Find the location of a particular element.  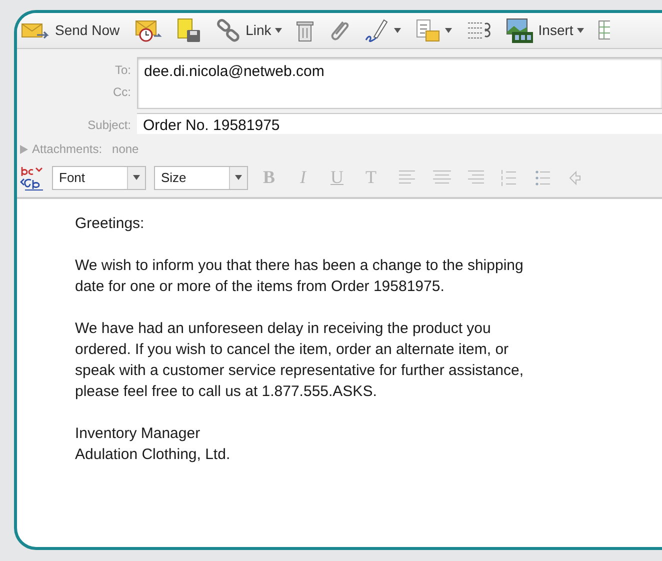

floppy-disk-icon is located at coordinates (189, 31).